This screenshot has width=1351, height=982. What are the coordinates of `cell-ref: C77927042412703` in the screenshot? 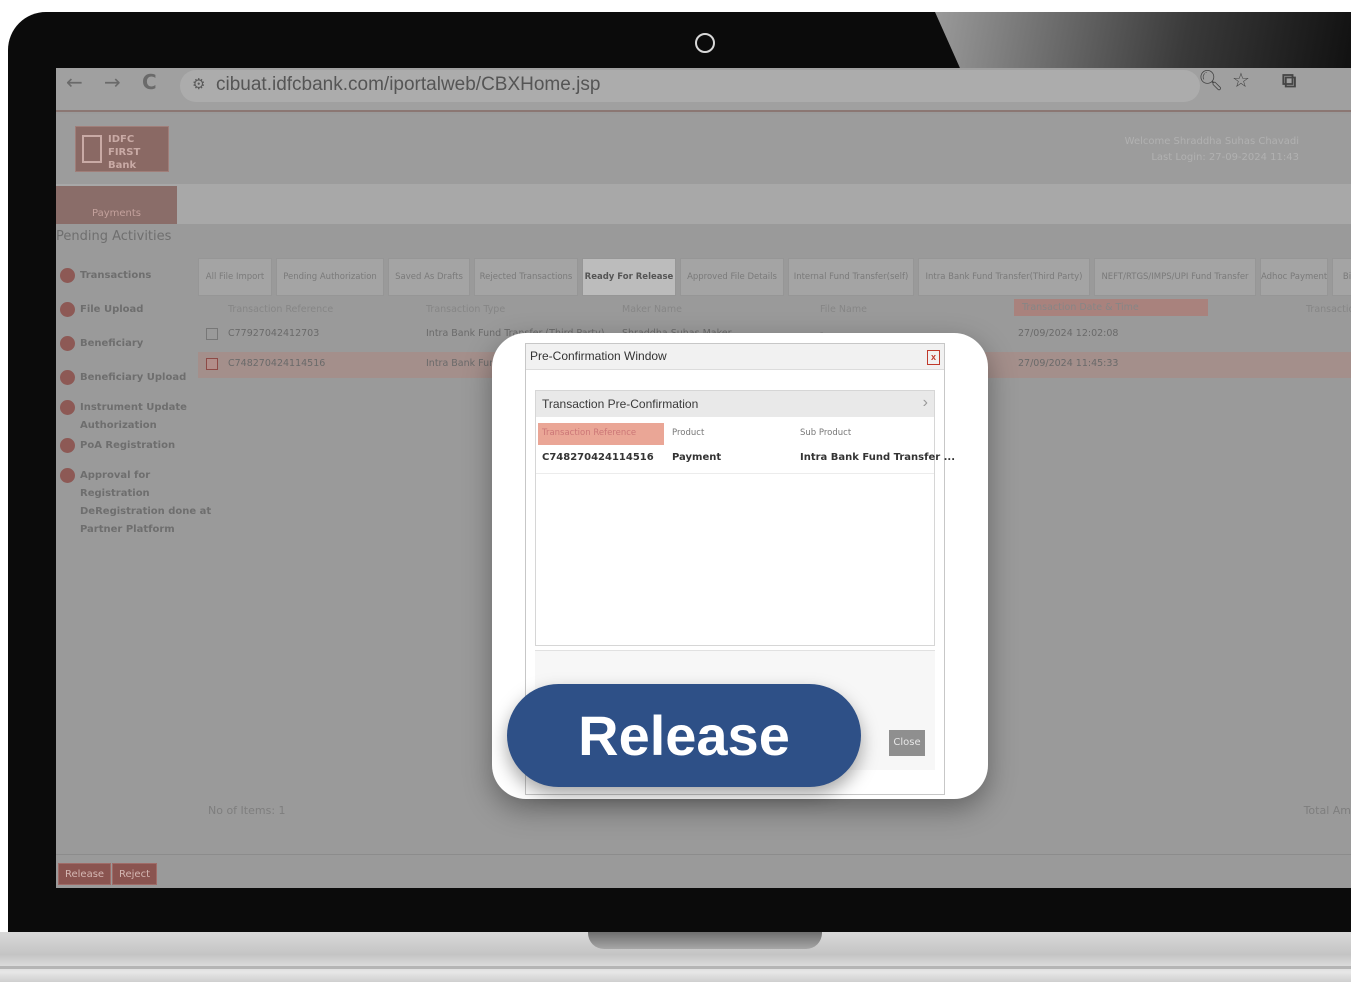 It's located at (273, 333).